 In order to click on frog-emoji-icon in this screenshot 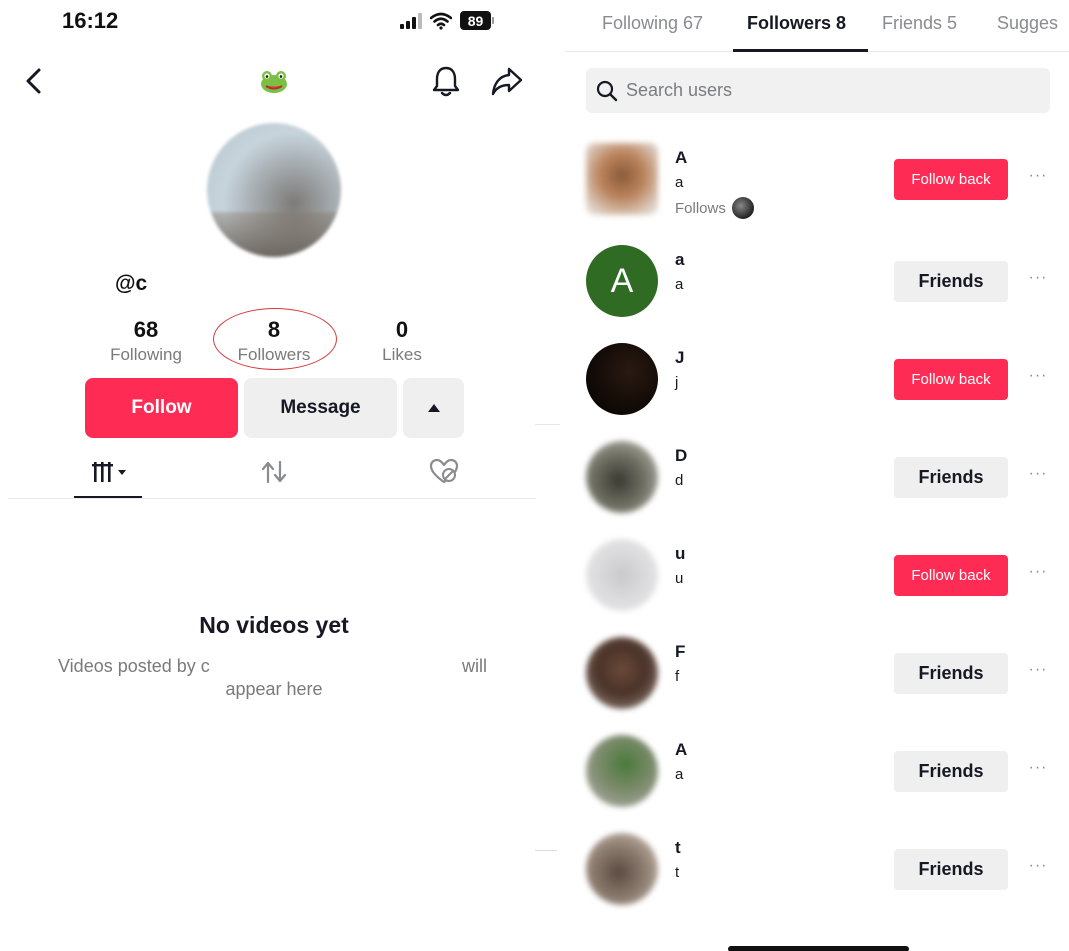, I will do `click(274, 82)`.